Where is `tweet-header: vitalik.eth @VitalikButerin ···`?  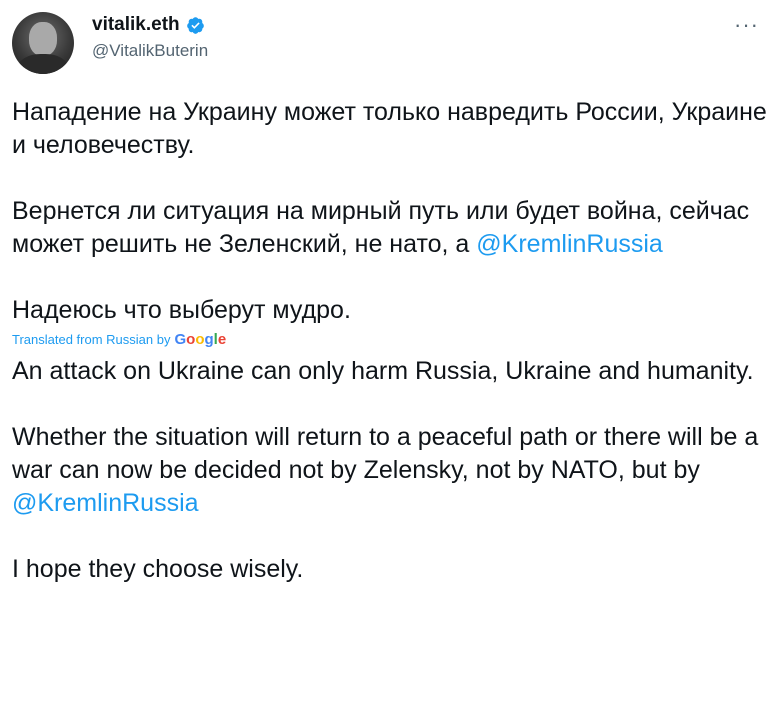
tweet-header: vitalik.eth @VitalikButerin ··· is located at coordinates (390, 43).